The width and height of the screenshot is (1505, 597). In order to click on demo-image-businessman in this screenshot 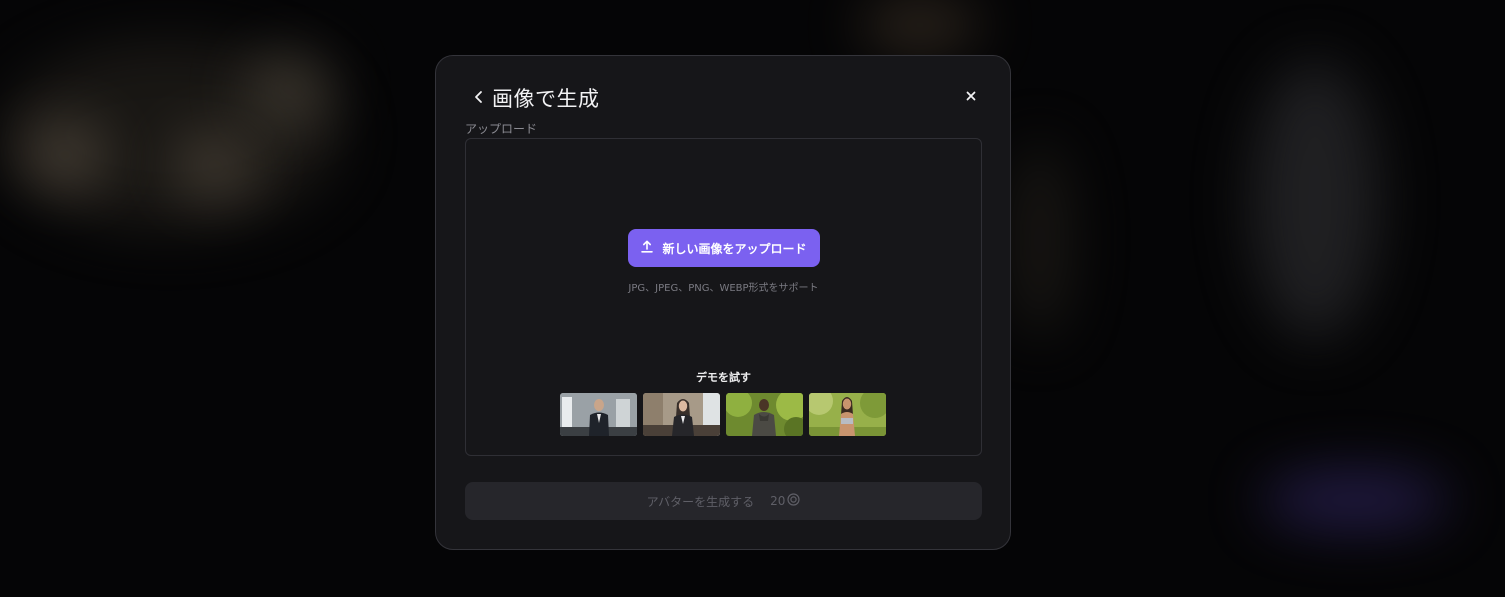, I will do `click(598, 414)`.